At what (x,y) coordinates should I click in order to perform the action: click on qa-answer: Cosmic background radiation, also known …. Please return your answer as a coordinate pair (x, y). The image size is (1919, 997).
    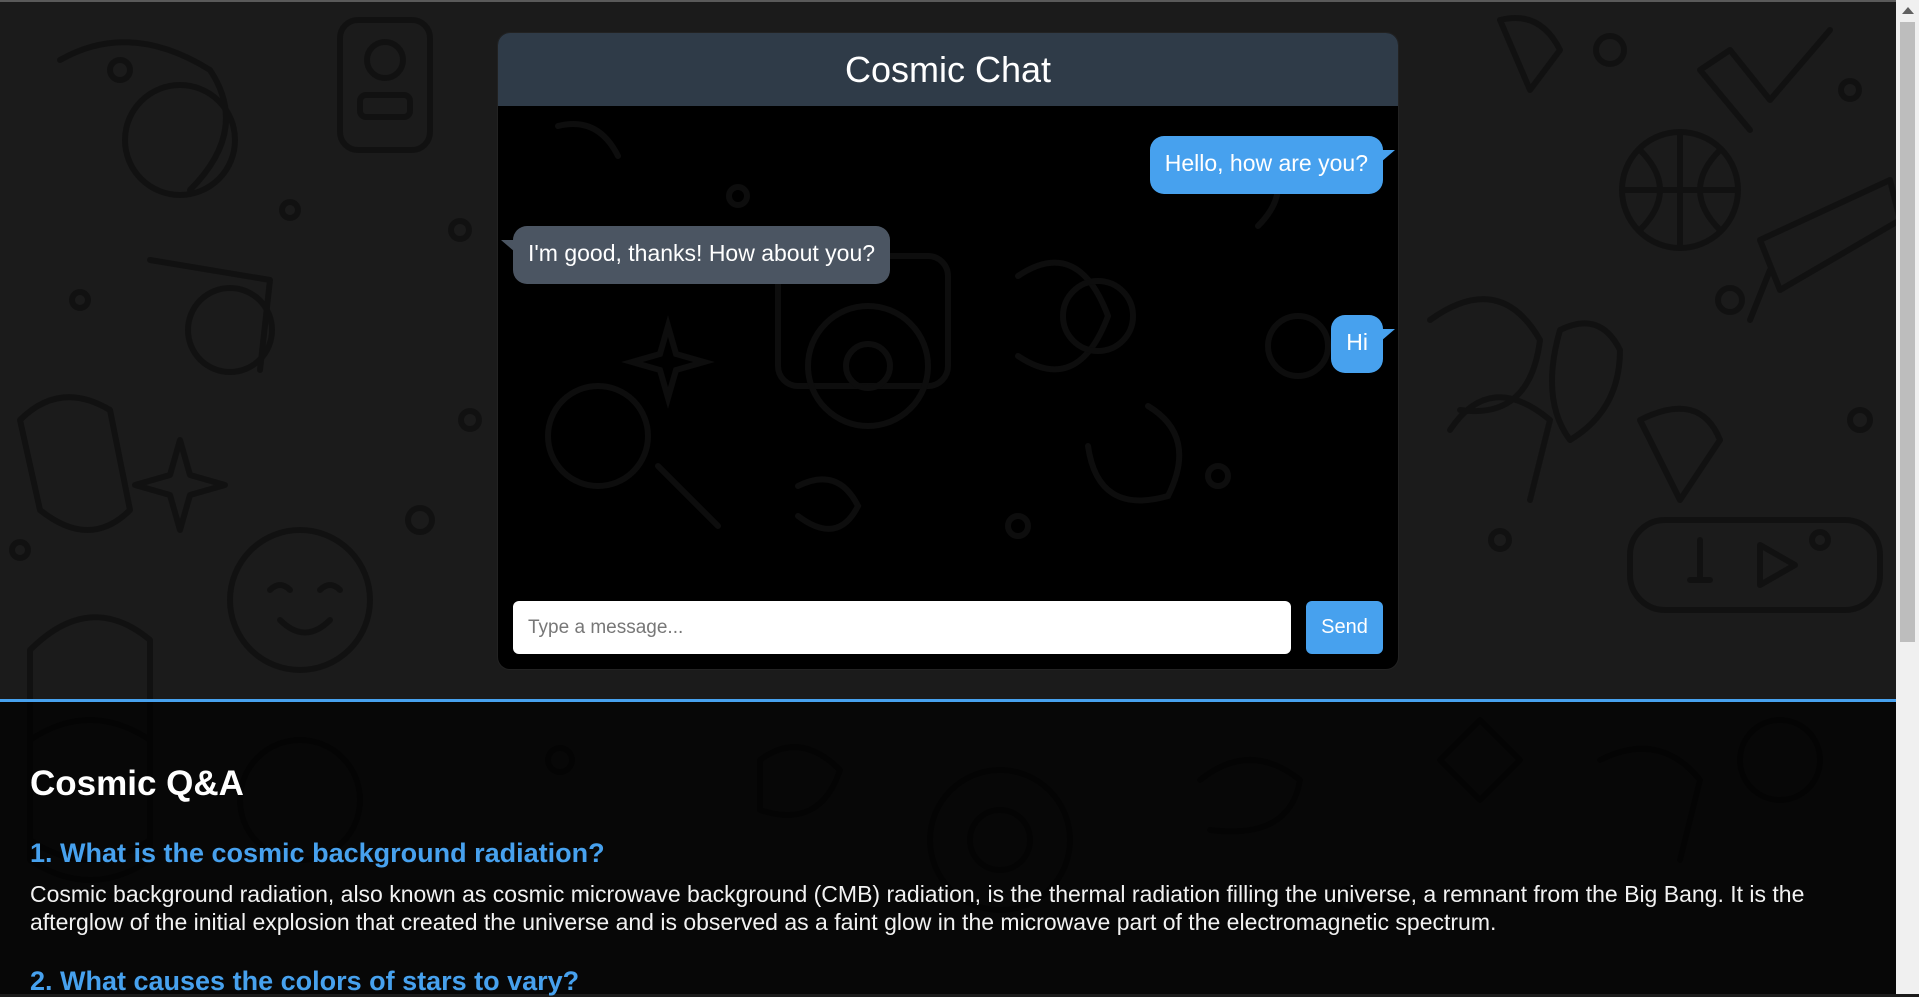
    Looking at the image, I should click on (917, 908).